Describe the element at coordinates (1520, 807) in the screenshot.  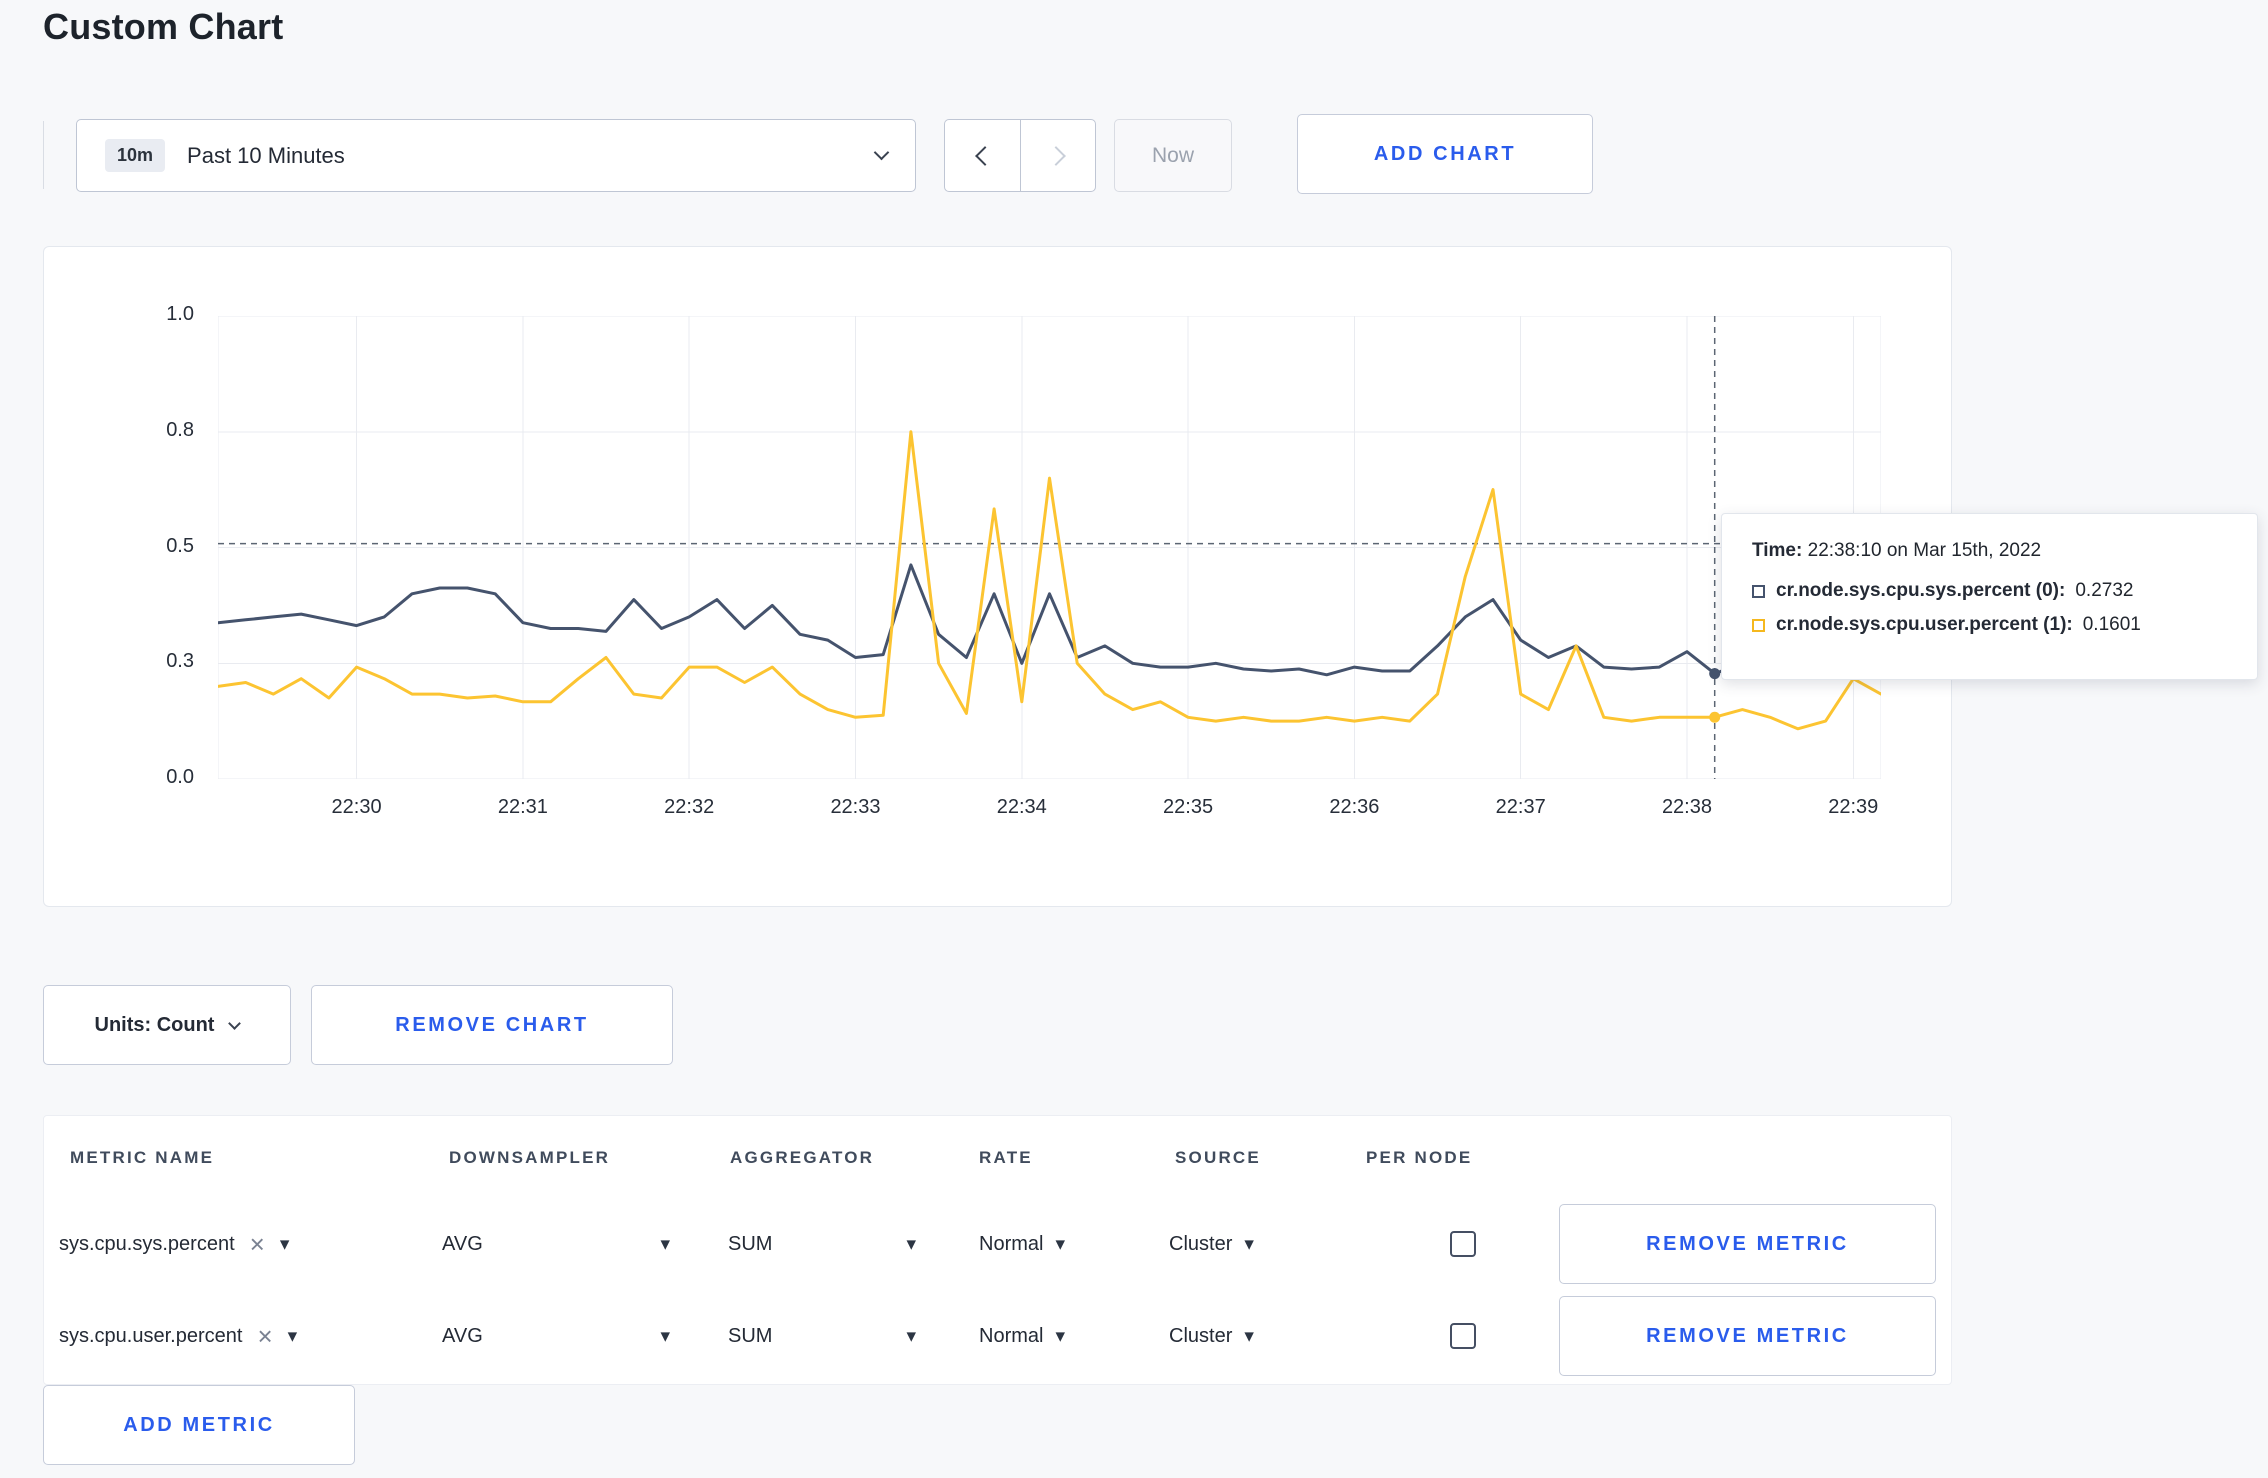
I see `x-axis-label: 22:37` at that location.